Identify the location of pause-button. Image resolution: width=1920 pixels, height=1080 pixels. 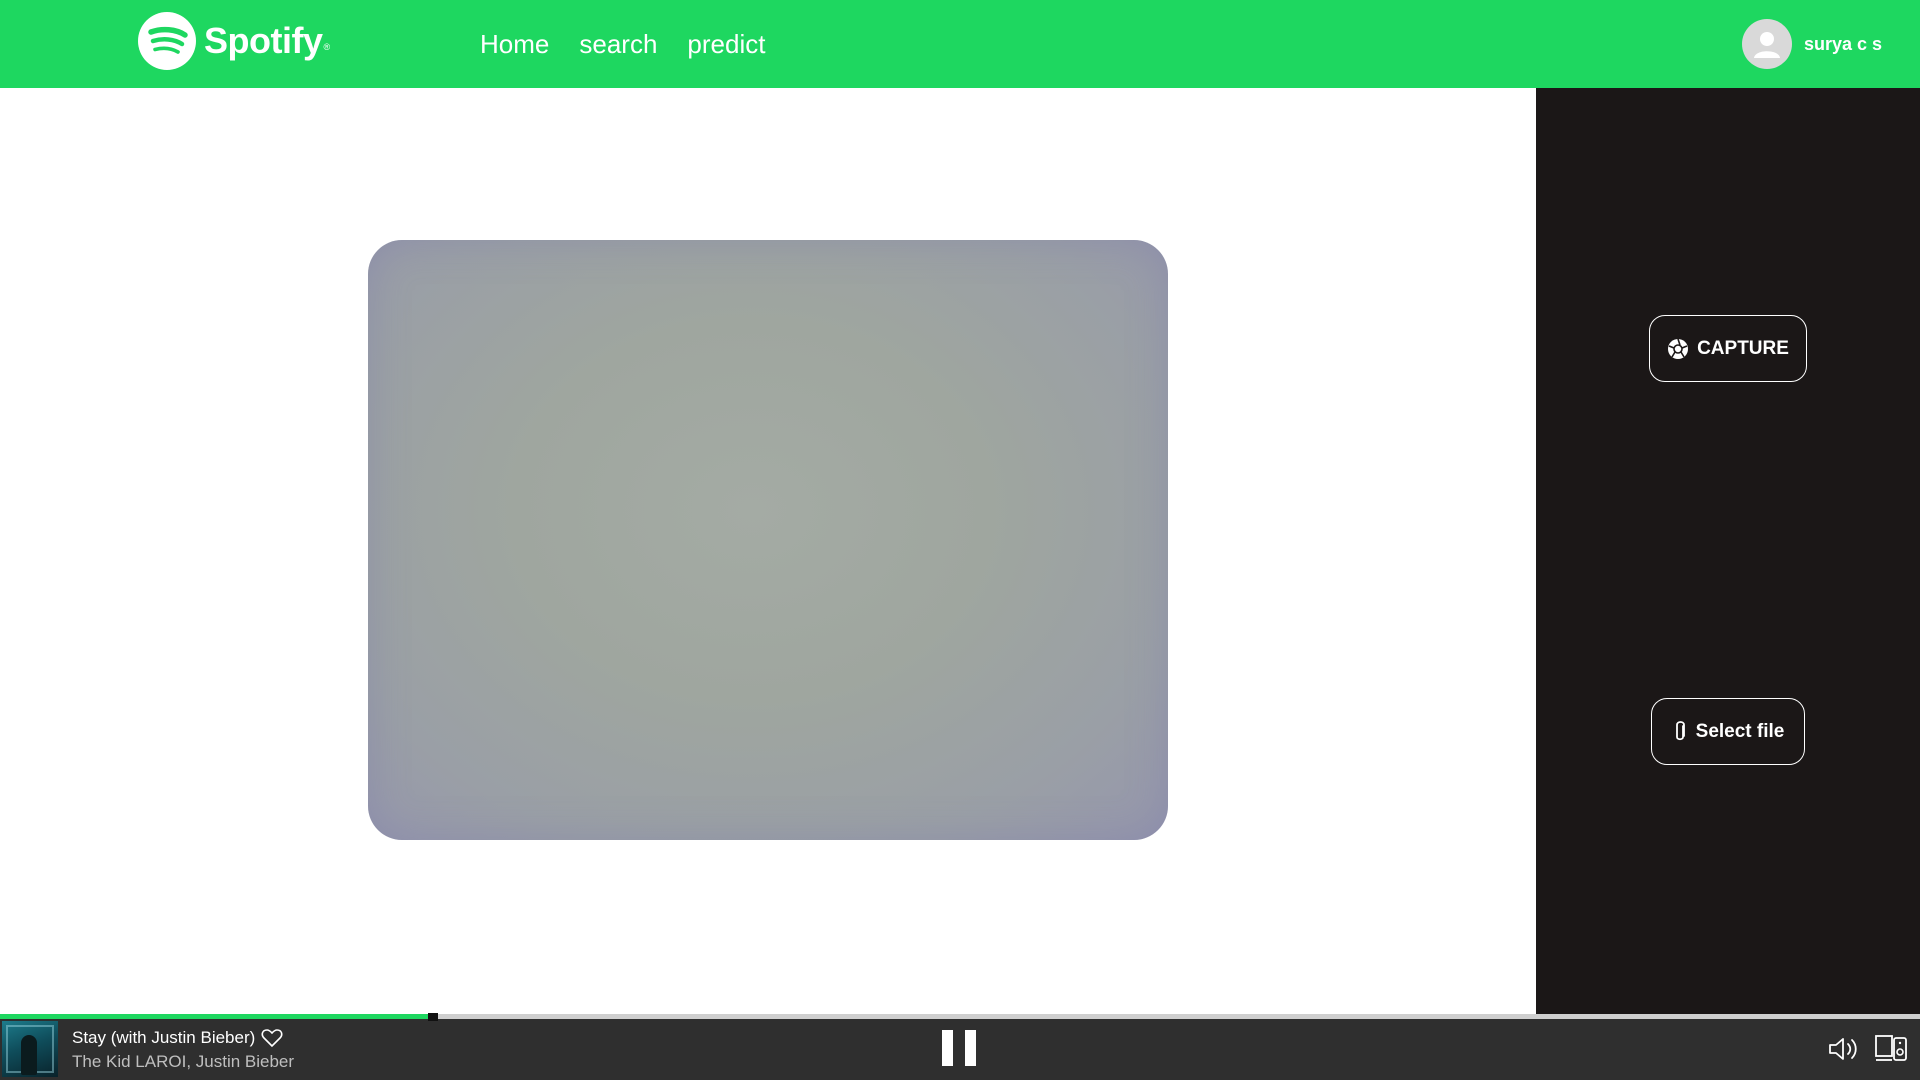
(959, 1048).